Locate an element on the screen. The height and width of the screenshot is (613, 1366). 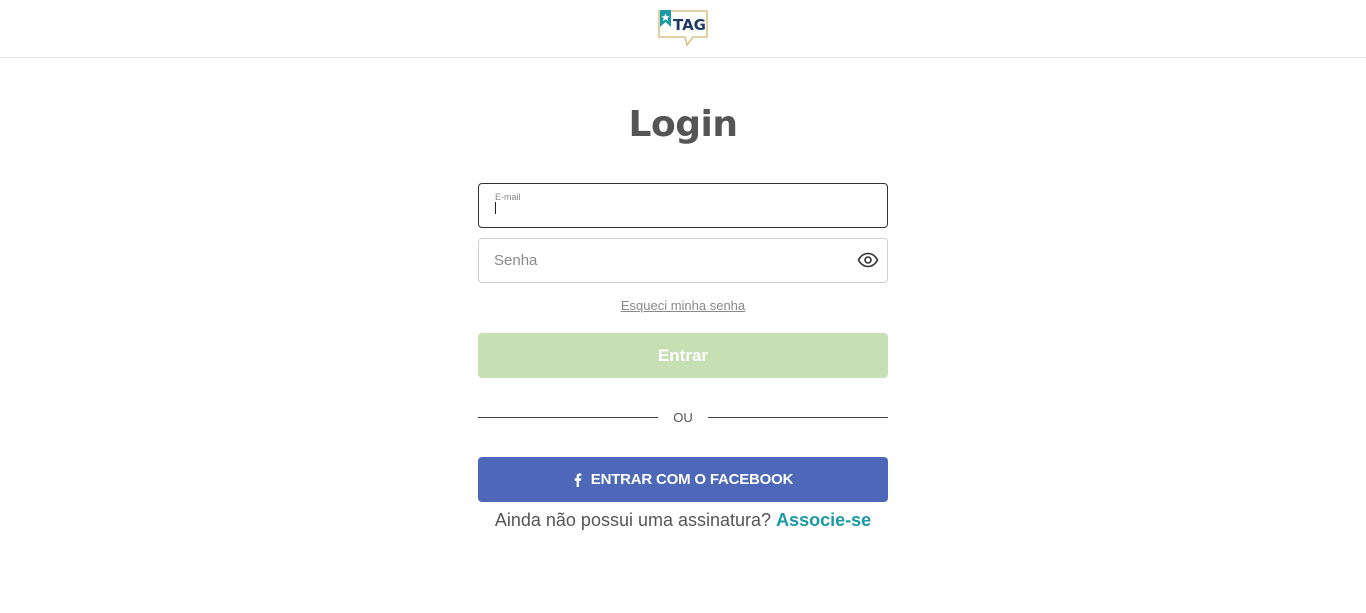
logo-text: TAG is located at coordinates (689, 25).